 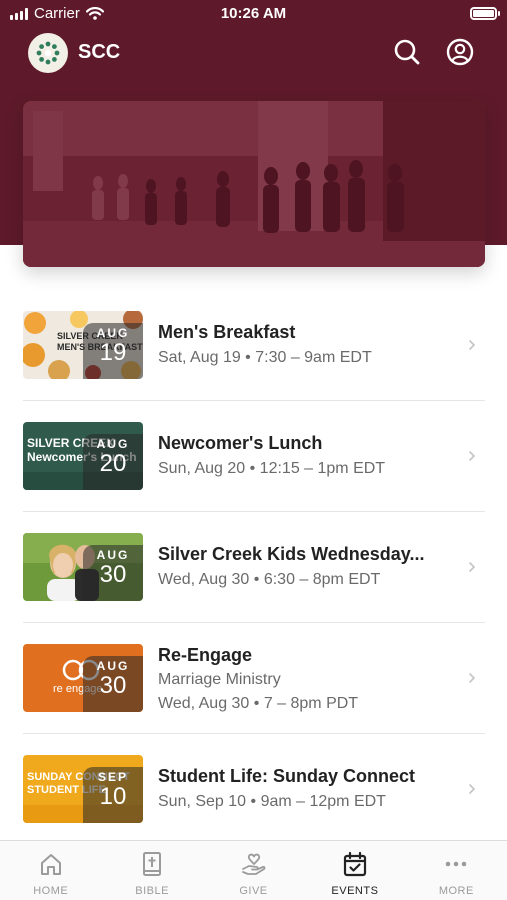 I want to click on tab-label: MORE, so click(x=456, y=891).